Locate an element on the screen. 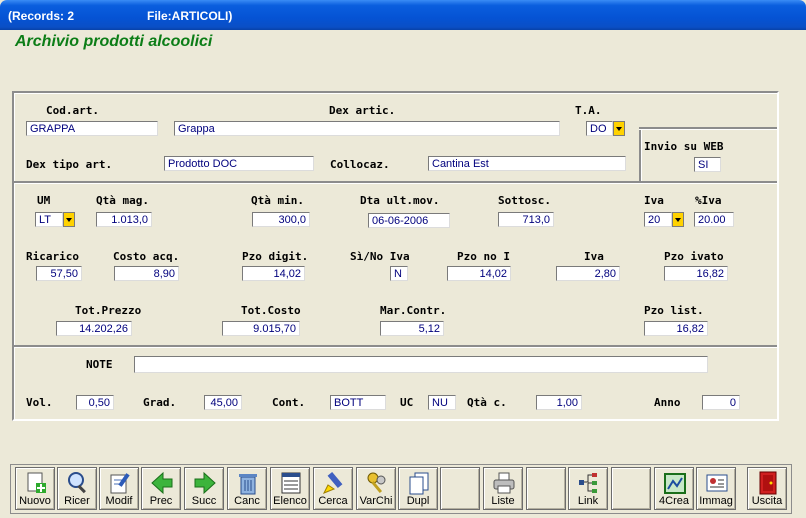 This screenshot has width=806, height=518. list-icon is located at coordinates (291, 483).